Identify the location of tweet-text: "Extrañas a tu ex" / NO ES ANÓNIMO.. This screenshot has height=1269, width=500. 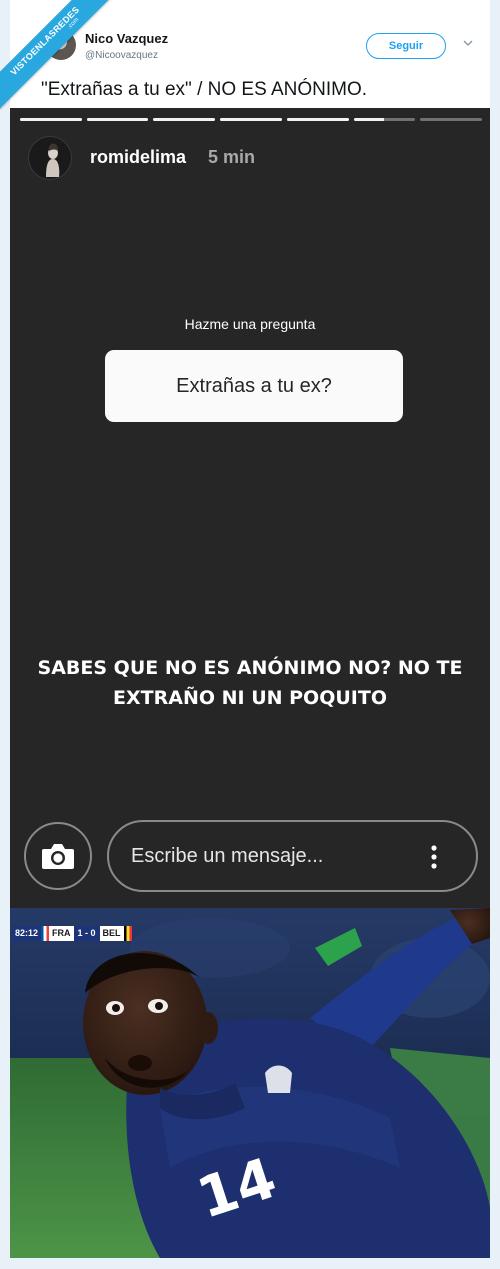
(204, 89).